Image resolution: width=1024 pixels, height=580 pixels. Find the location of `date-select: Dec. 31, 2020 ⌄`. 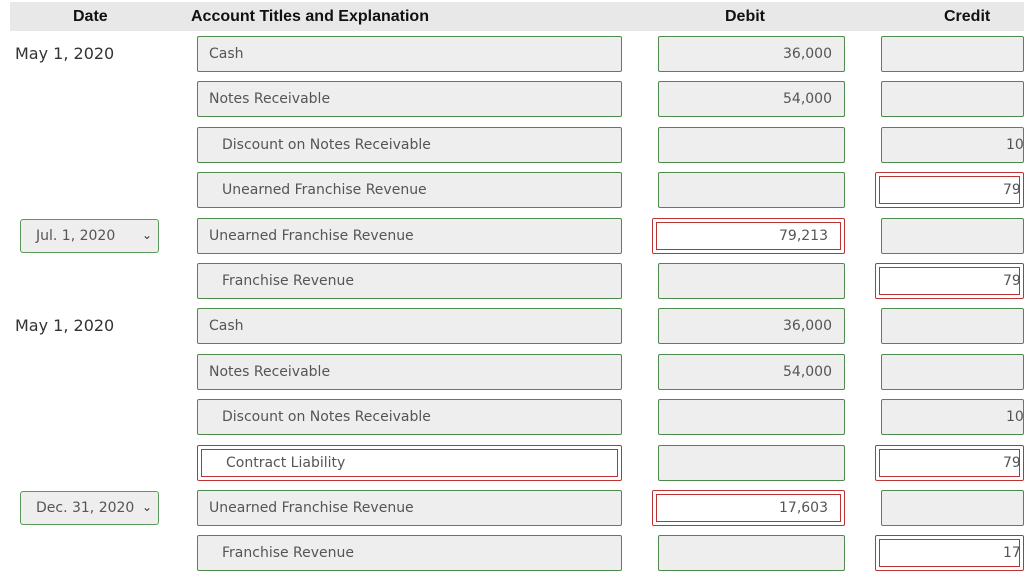

date-select: Dec. 31, 2020 ⌄ is located at coordinates (89, 508).